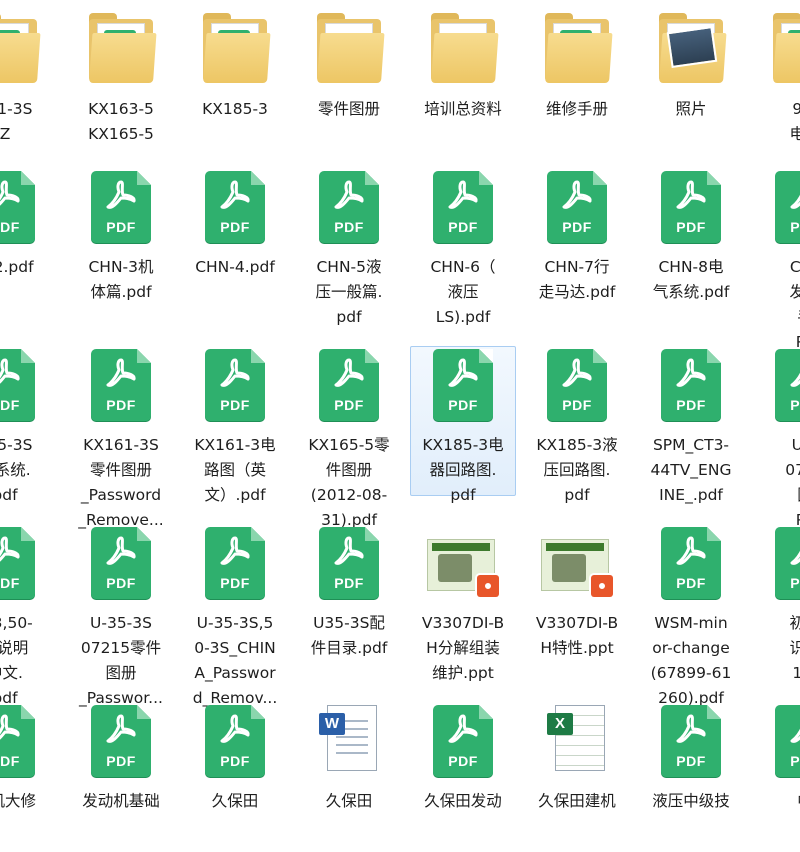 The image size is (800, 852). Describe the element at coordinates (16, 121) in the screenshot. I see `file-label: 161-3S Z` at that location.